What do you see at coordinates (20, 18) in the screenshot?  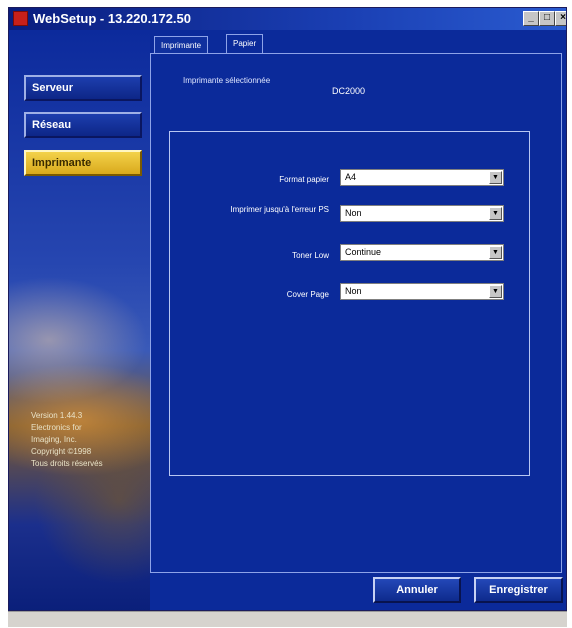 I see `app-icon` at bounding box center [20, 18].